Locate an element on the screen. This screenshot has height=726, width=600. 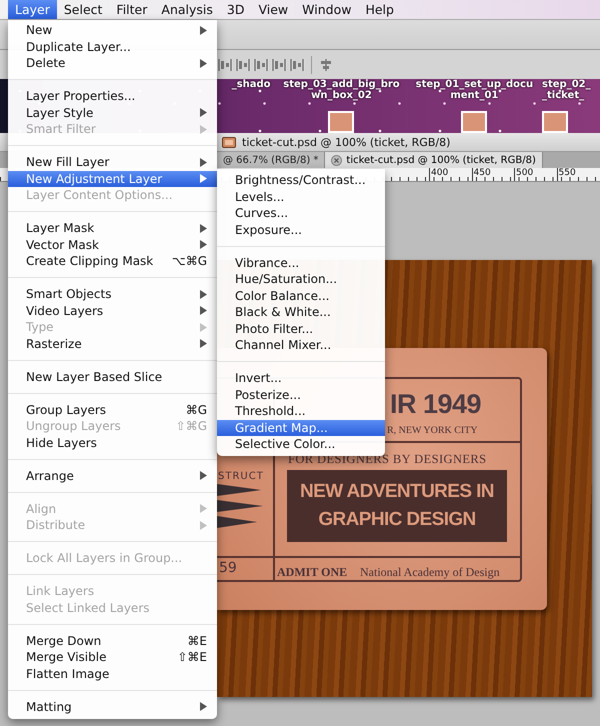
menu-item: Matting is located at coordinates (112, 706).